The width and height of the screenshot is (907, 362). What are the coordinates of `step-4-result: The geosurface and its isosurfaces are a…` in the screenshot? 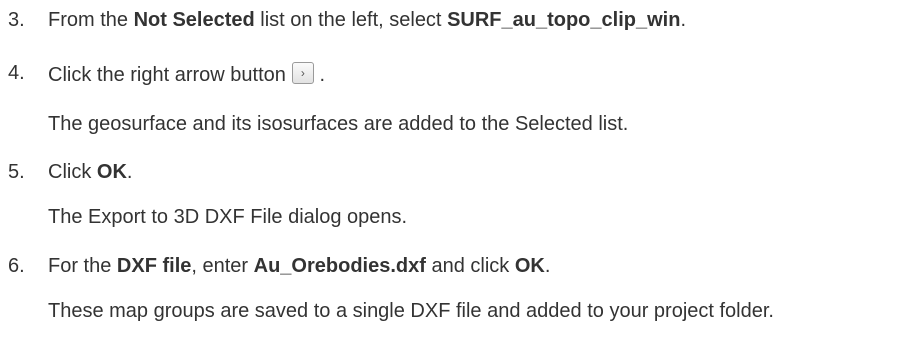 It's located at (338, 124).